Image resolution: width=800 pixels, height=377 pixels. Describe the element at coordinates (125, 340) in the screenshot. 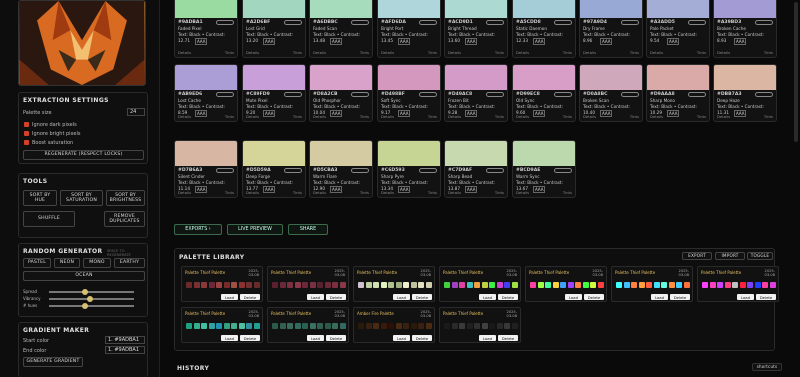

I see `start-color-select: 1. #9ADBA1` at that location.